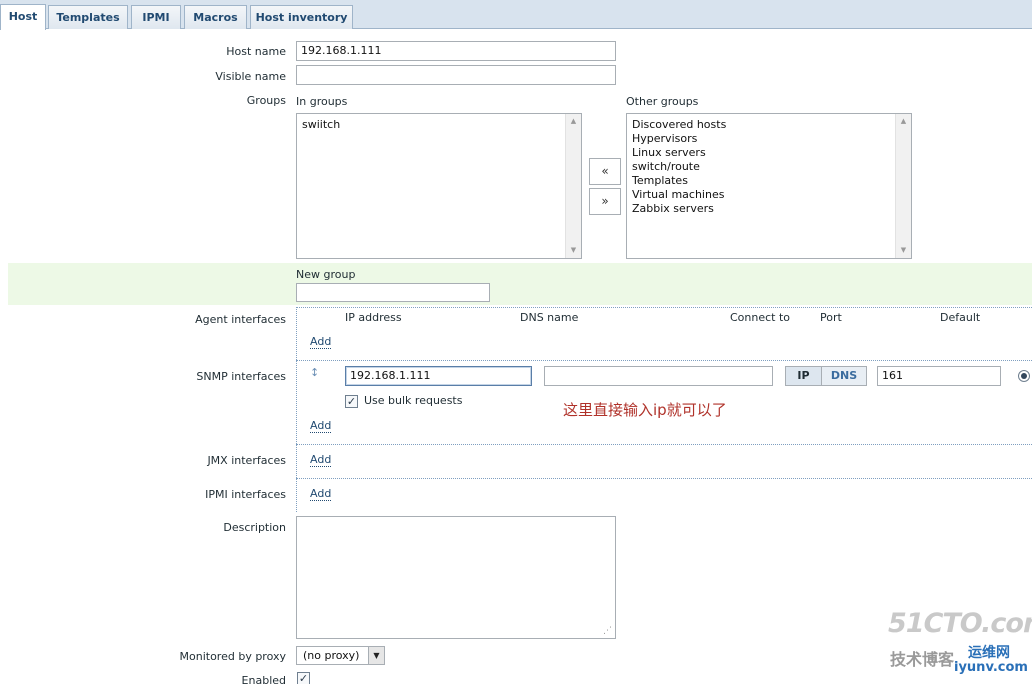  I want to click on annotation-note: 这里直接输入ip就可以了, so click(645, 410).